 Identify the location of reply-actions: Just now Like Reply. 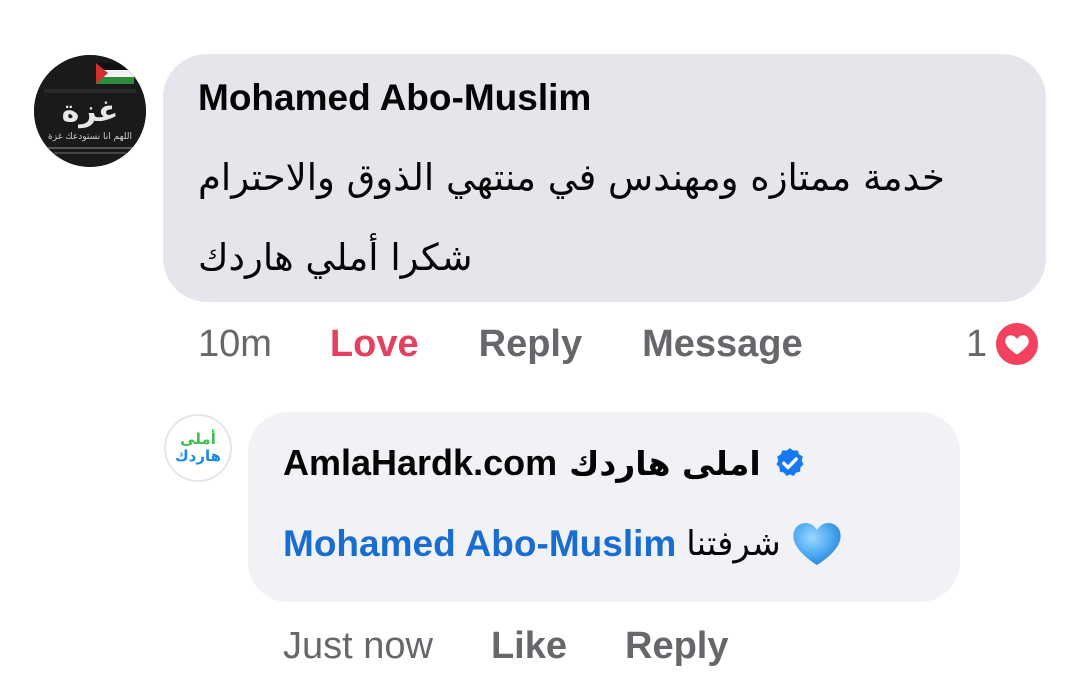
(506, 646).